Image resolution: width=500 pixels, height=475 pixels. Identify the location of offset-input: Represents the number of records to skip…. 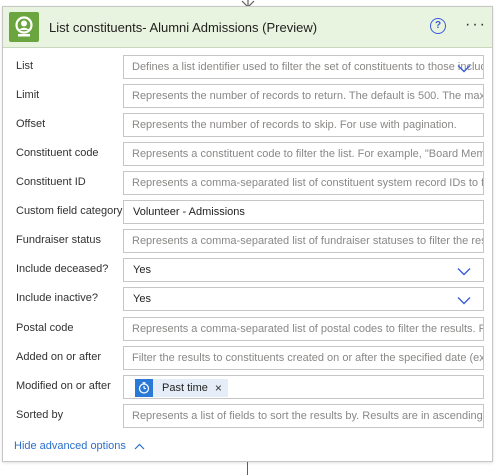
(303, 125).